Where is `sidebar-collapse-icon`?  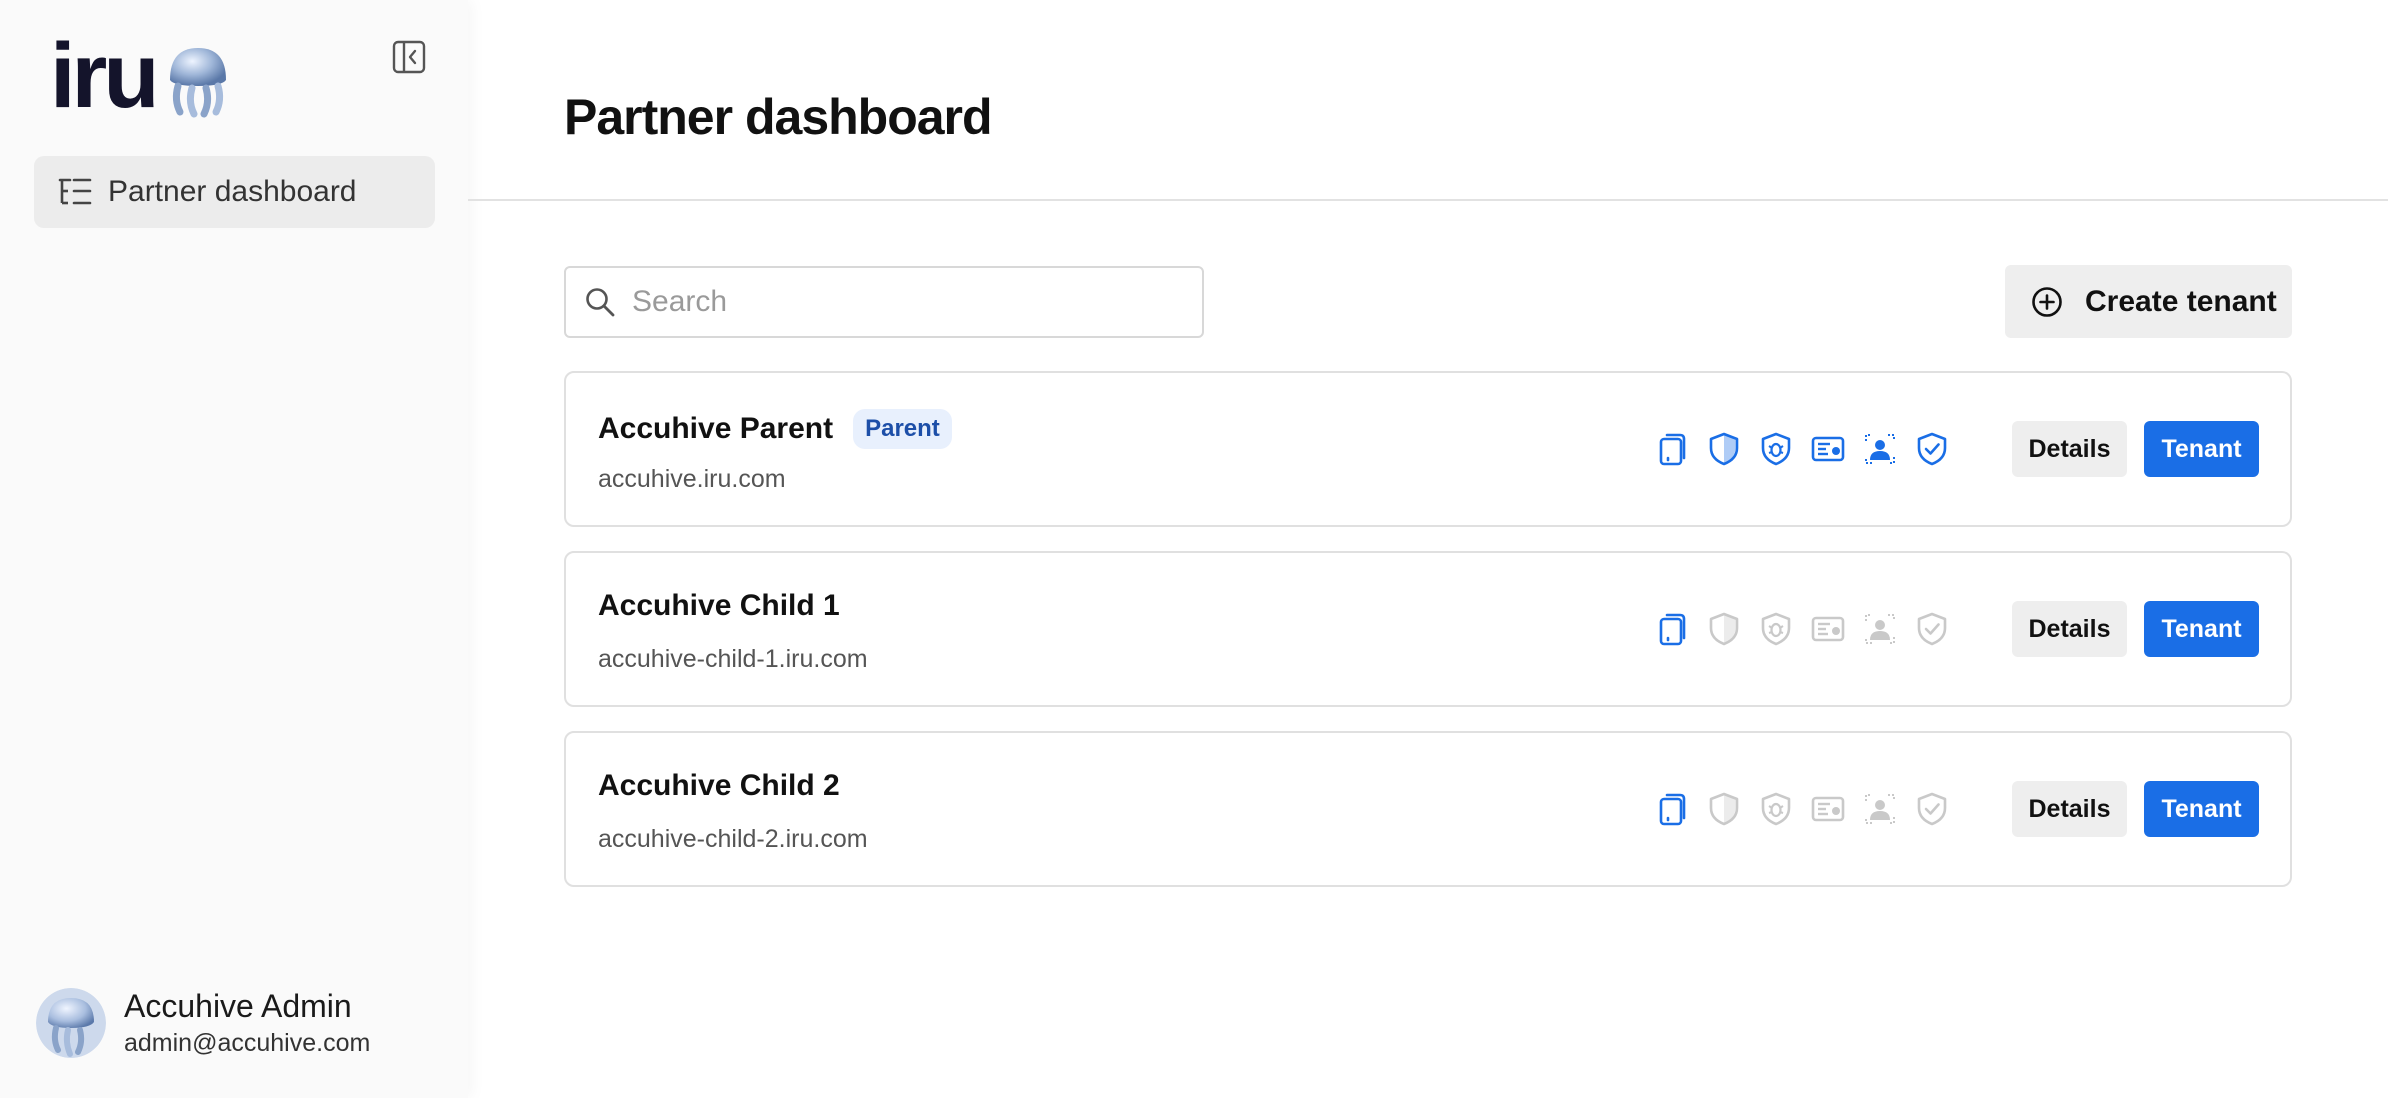
sidebar-collapse-icon is located at coordinates (409, 57).